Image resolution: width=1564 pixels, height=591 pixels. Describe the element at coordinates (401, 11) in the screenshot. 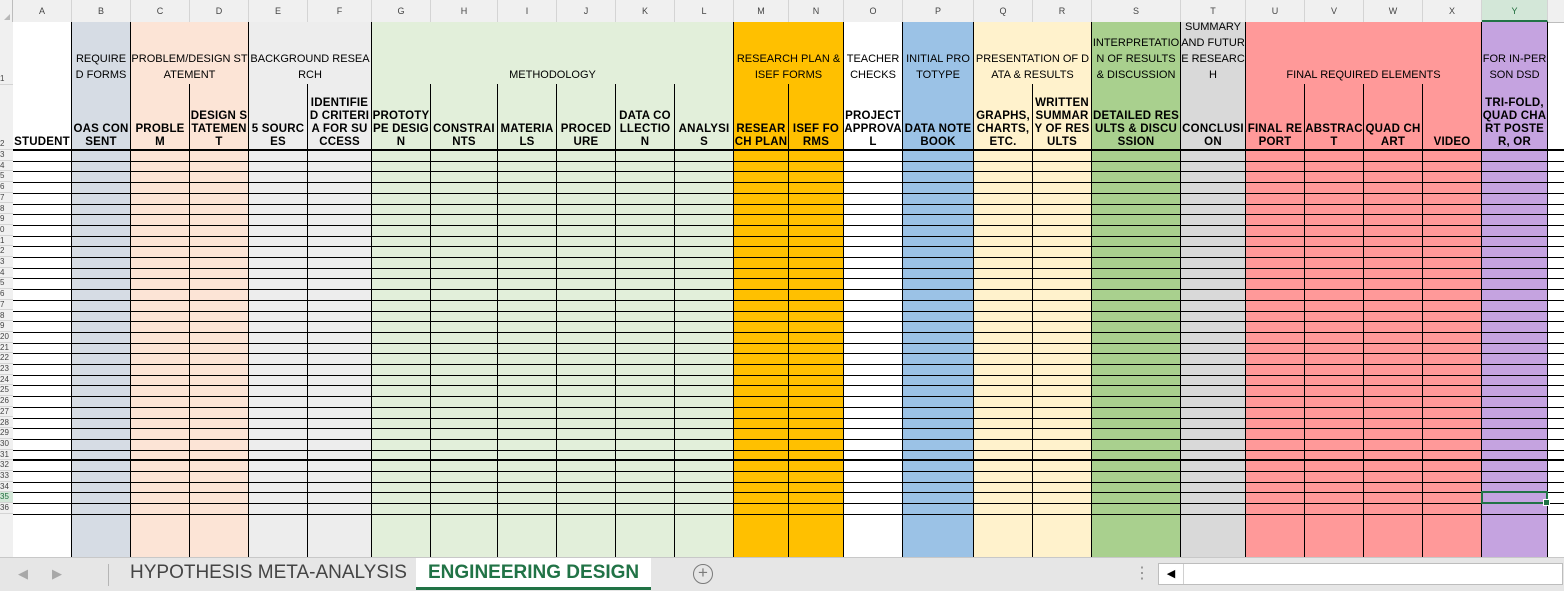

I see `column-header-g: G` at that location.